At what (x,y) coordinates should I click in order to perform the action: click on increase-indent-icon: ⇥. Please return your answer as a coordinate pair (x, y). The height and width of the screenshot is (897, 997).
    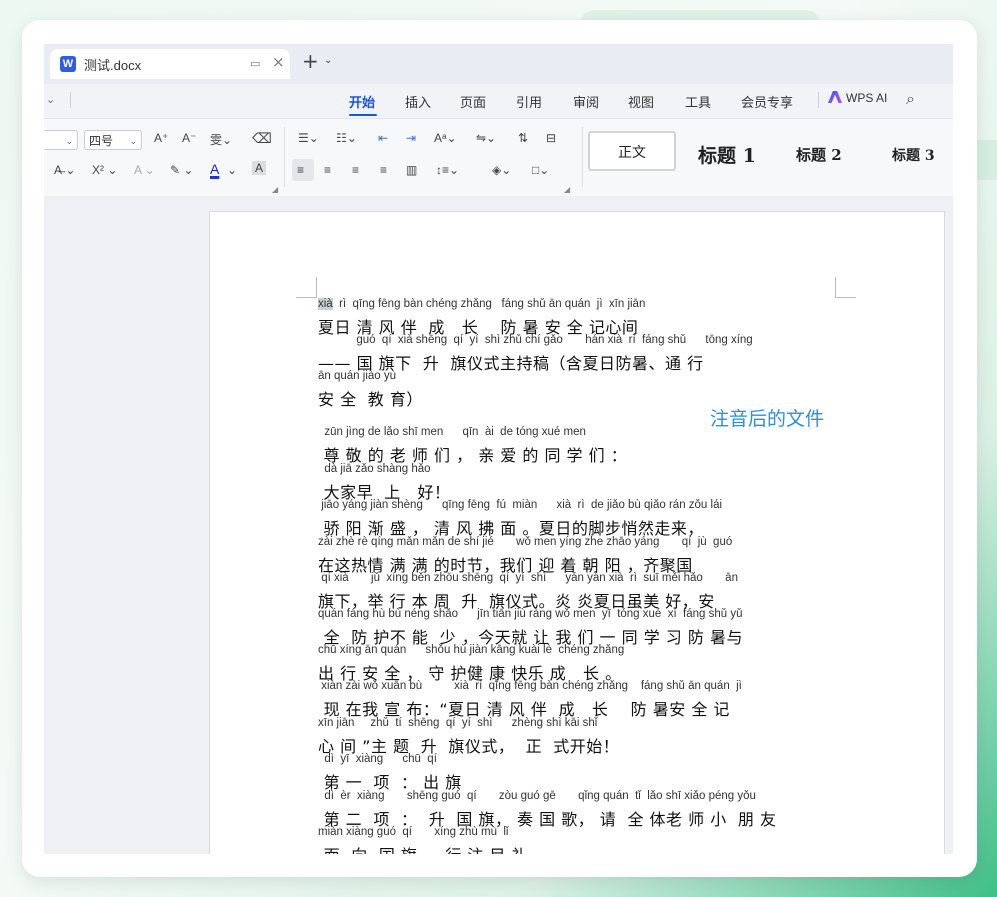
    Looking at the image, I should click on (411, 138).